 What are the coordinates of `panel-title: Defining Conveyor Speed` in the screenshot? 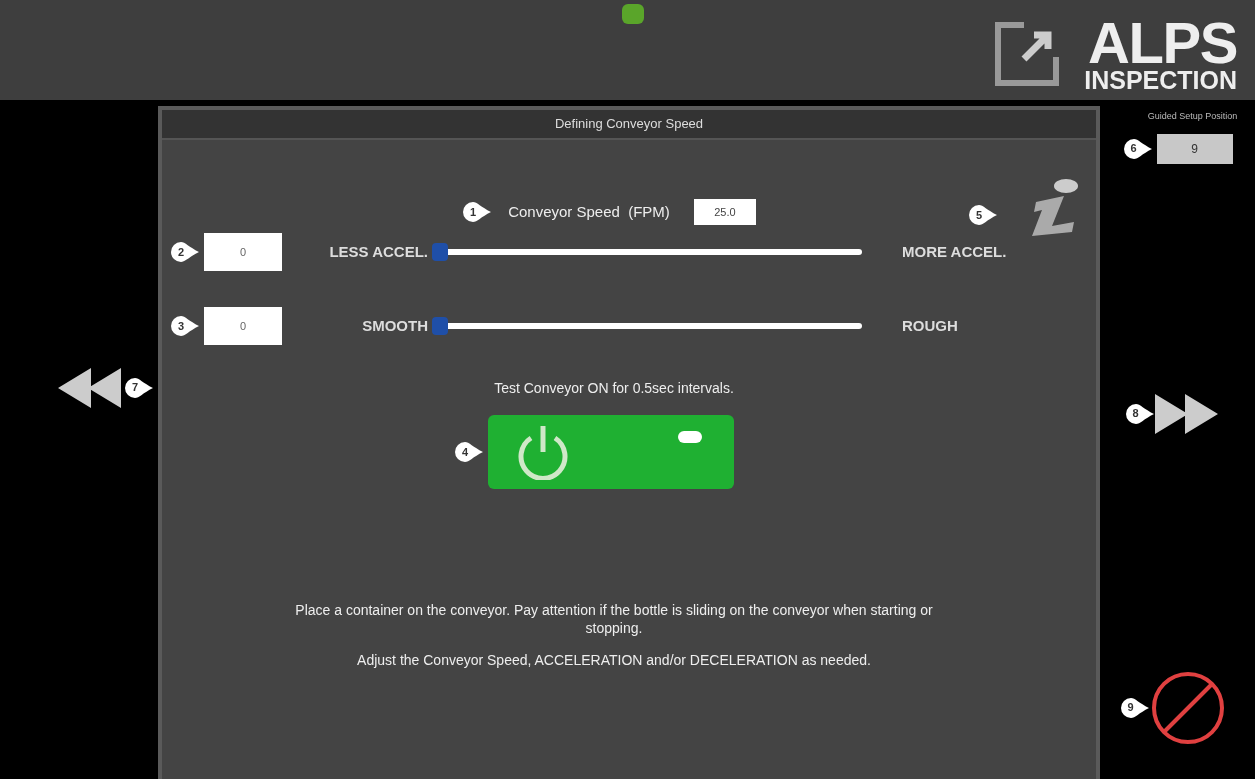 It's located at (629, 124).